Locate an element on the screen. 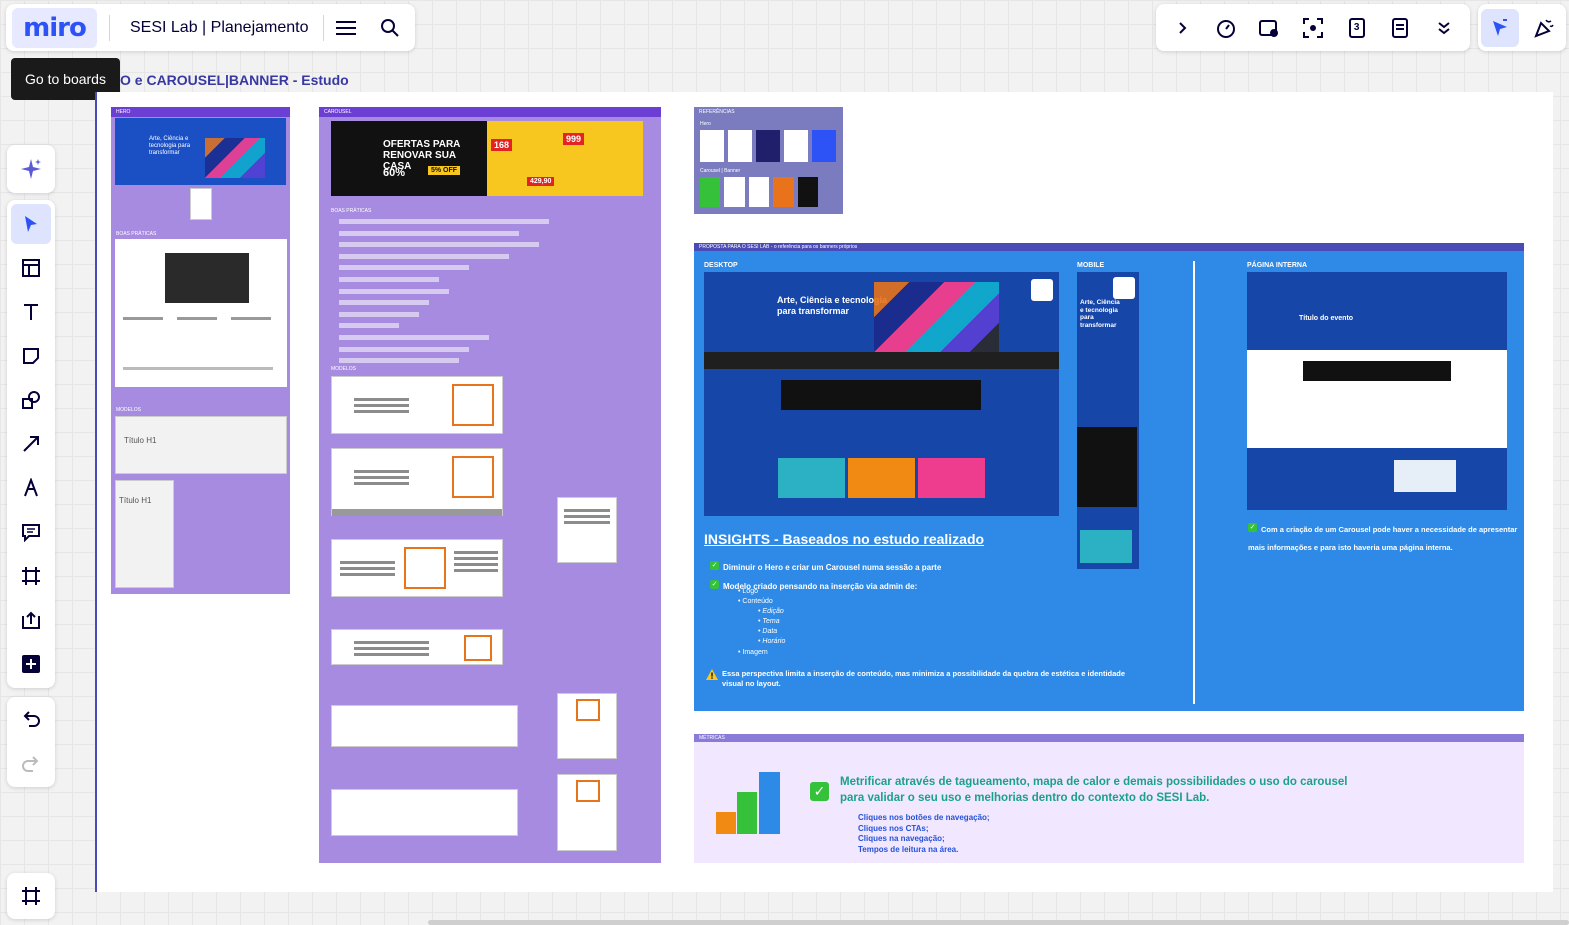 This screenshot has height=925, width=1569. chevron-down-icon is located at coordinates (1444, 28).